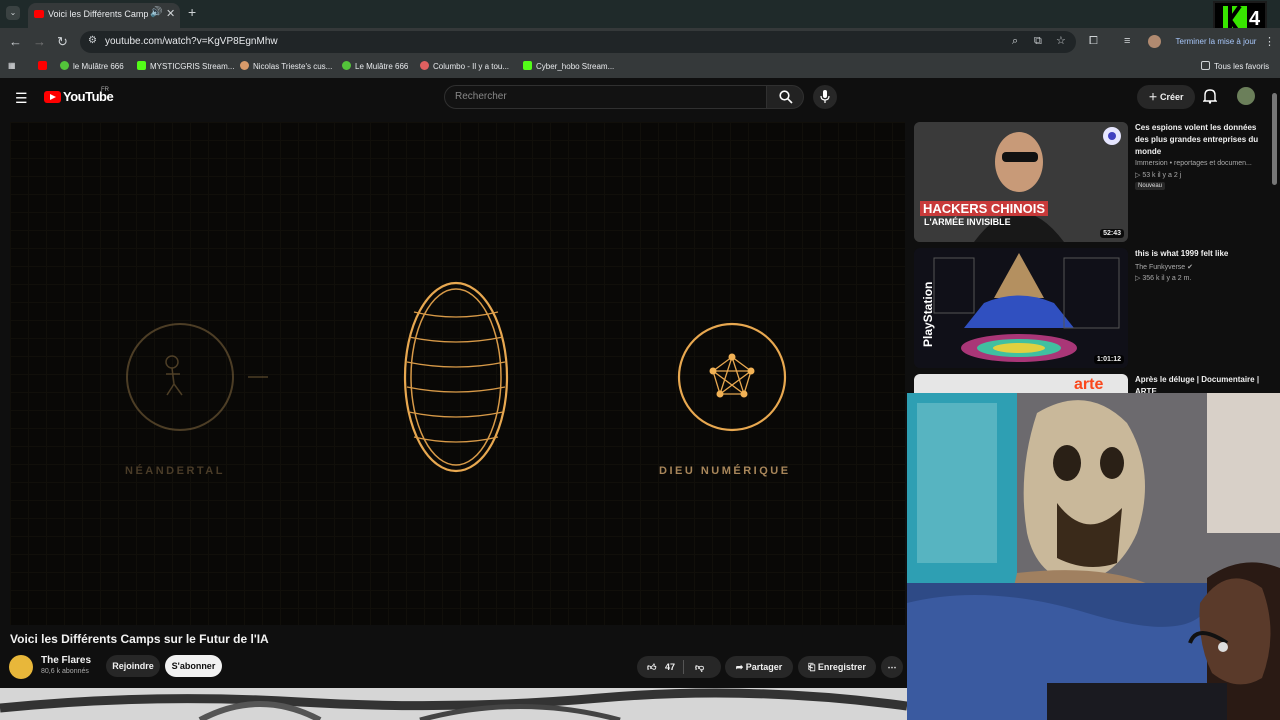 The width and height of the screenshot is (1280, 720). What do you see at coordinates (191, 41) in the screenshot?
I see `url-text: youtube.com/watch?v=KgVP8EgnMhw` at bounding box center [191, 41].